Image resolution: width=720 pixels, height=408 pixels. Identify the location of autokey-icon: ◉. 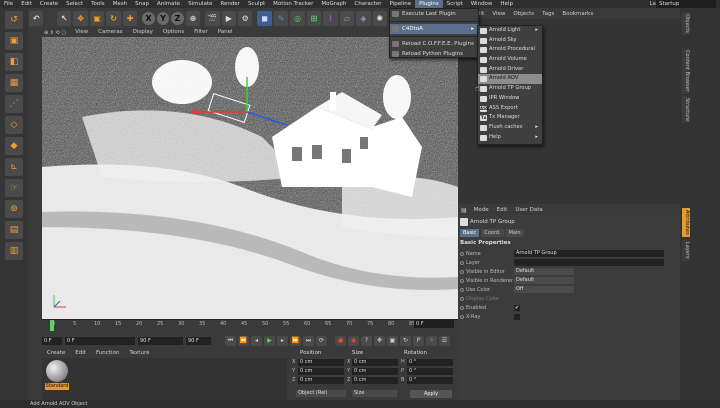
(353, 340).